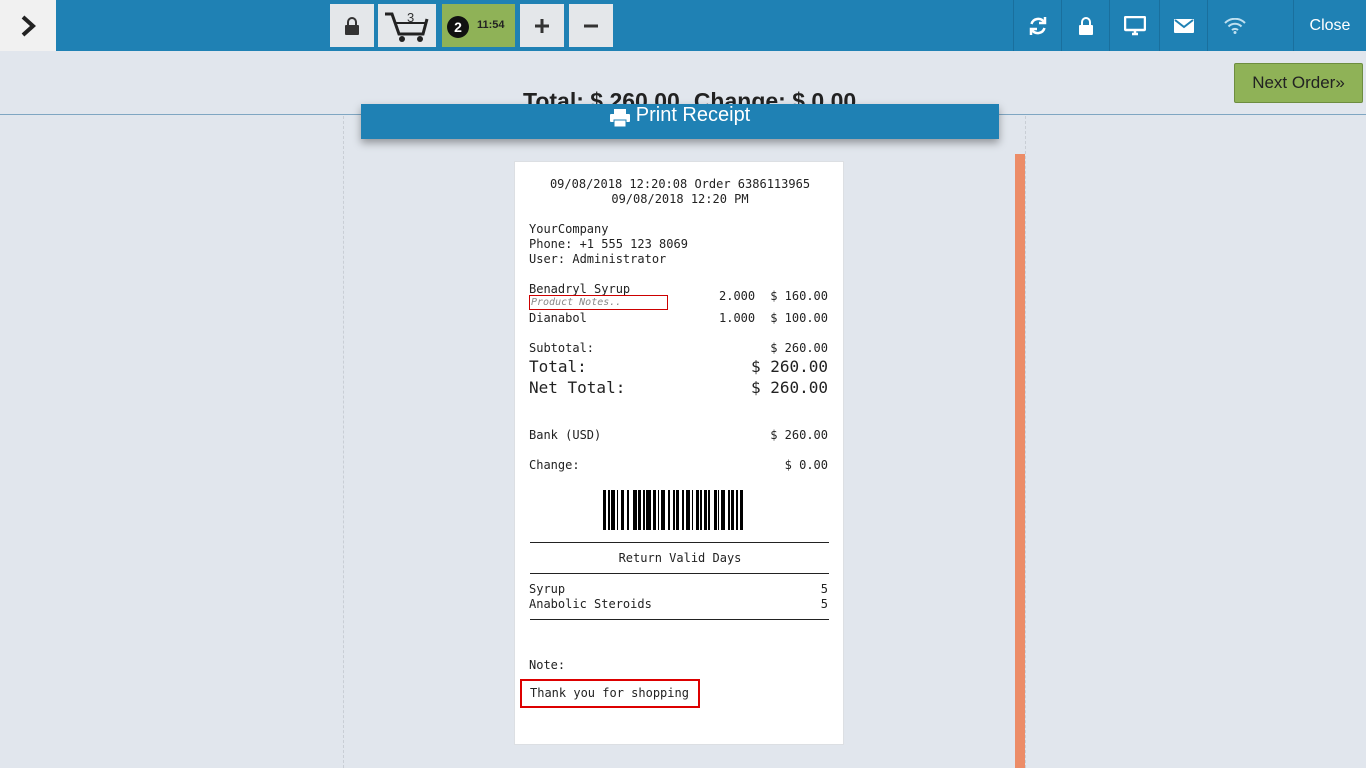  I want to click on plus-icon, so click(542, 25).